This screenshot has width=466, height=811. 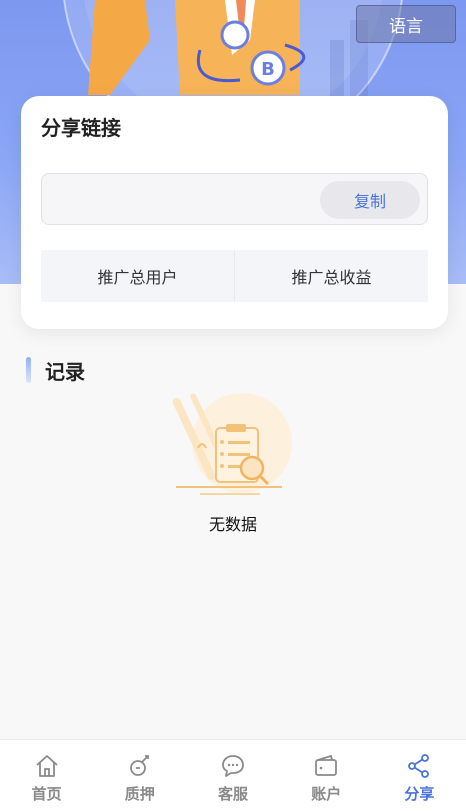 What do you see at coordinates (232, 524) in the screenshot?
I see `empty-state-text: 无数据` at bounding box center [232, 524].